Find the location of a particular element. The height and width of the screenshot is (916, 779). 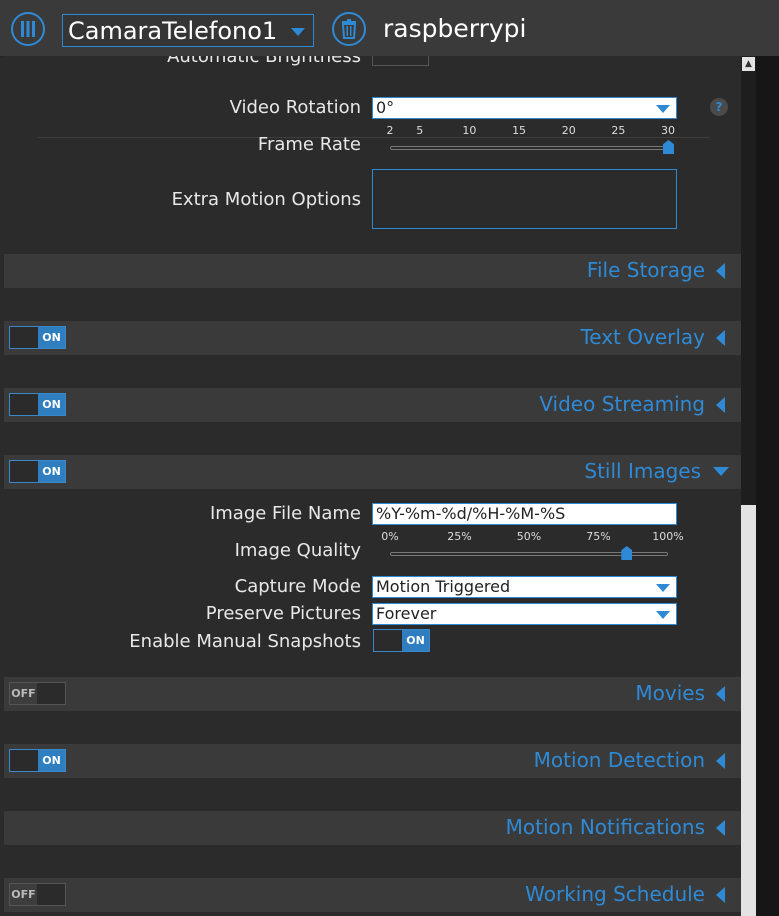

video-streaming-toggle: ON is located at coordinates (37, 404).